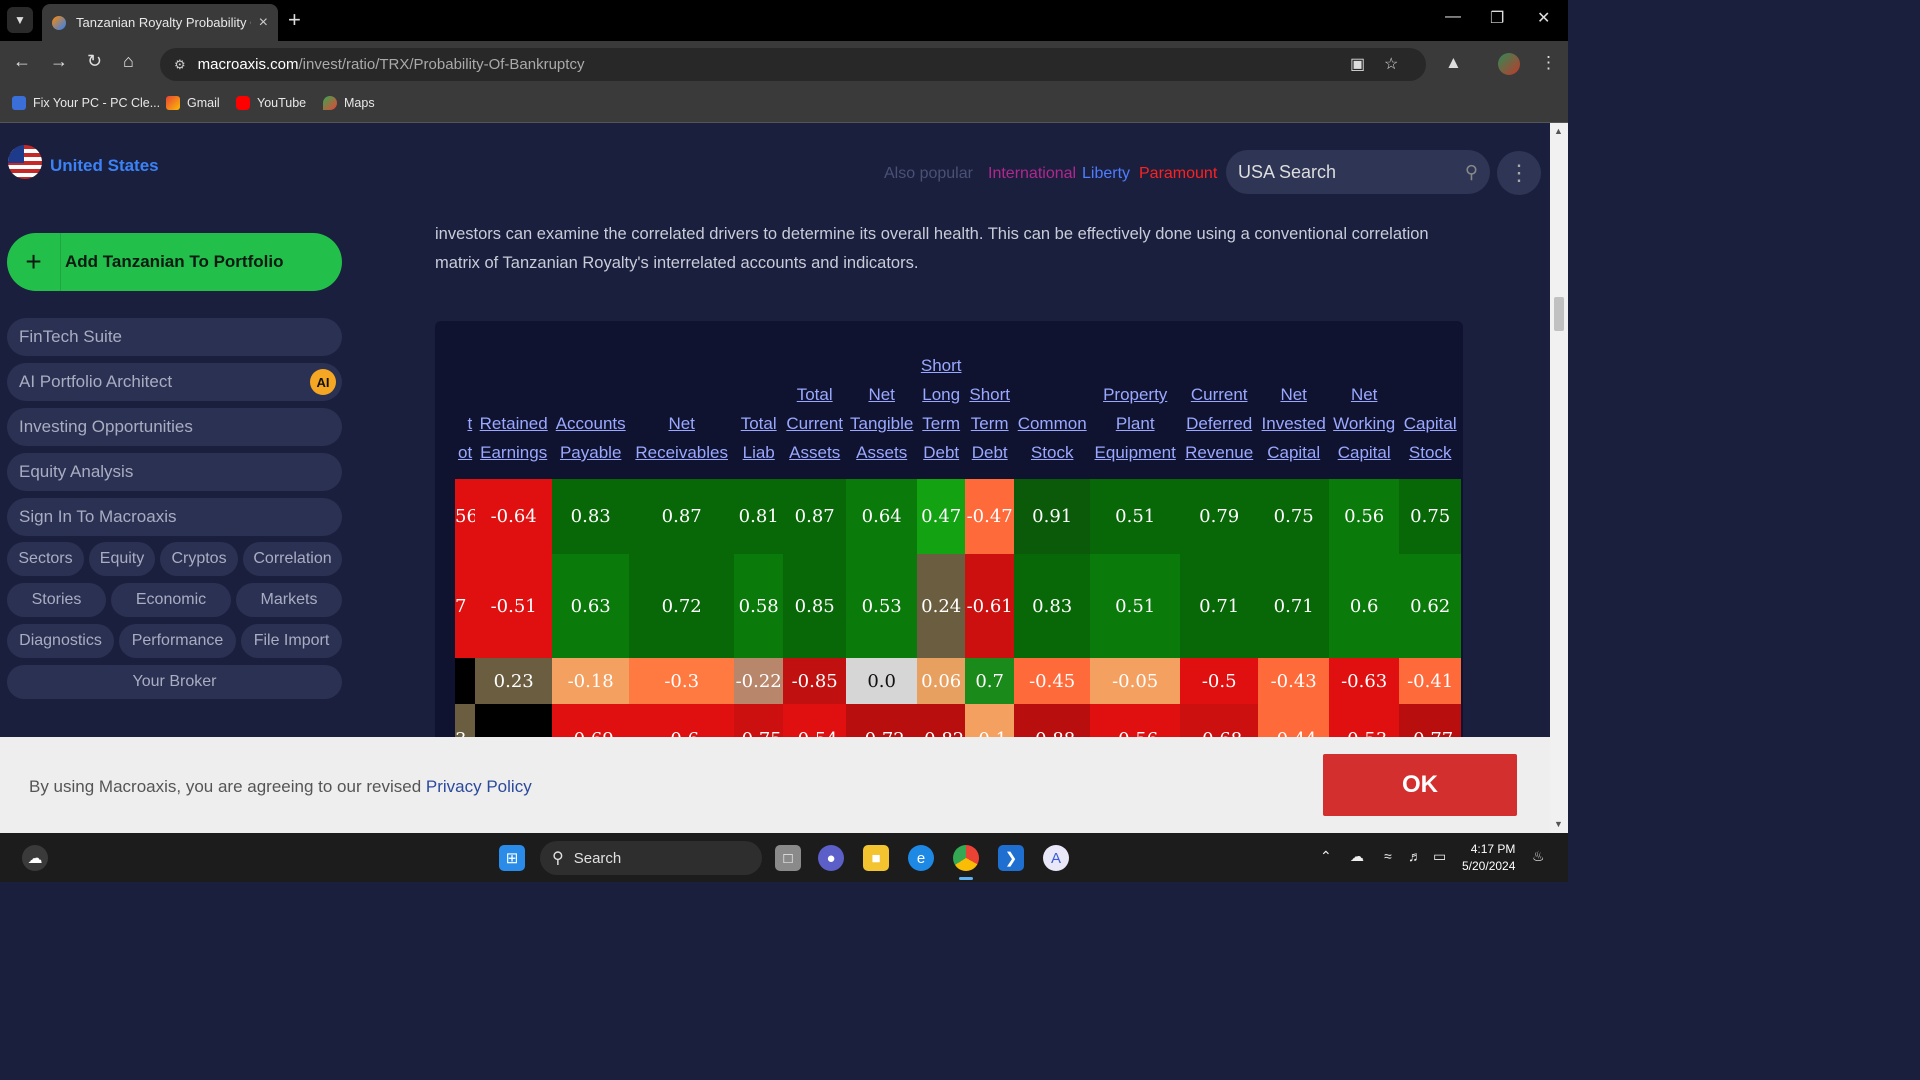 The width and height of the screenshot is (1920, 1080). I want to click on matrix-cell: -0.5, so click(1219, 681).